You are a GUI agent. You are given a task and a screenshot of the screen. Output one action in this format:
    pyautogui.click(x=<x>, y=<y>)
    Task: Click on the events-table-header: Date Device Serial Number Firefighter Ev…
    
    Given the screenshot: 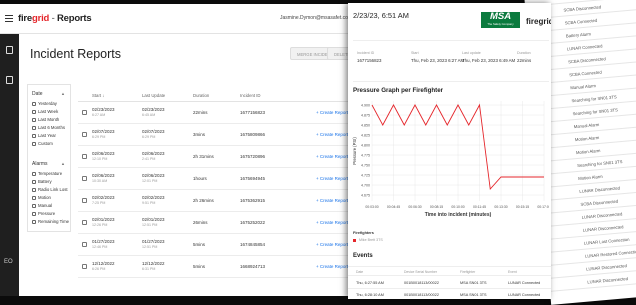 What is the action you would take?
    pyautogui.click(x=449, y=271)
    